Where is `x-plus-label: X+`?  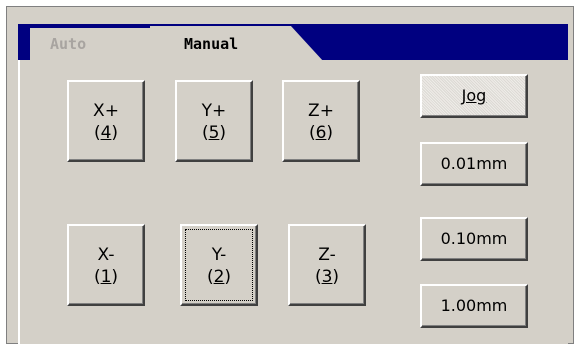 x-plus-label: X+ is located at coordinates (106, 111).